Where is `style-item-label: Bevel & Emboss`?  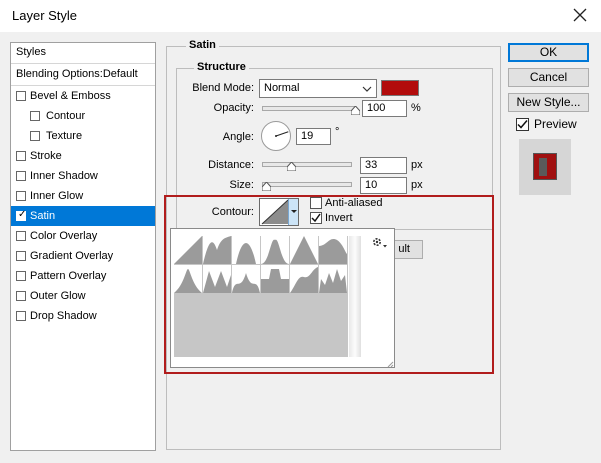
style-item-label: Bevel & Emboss is located at coordinates (70, 96).